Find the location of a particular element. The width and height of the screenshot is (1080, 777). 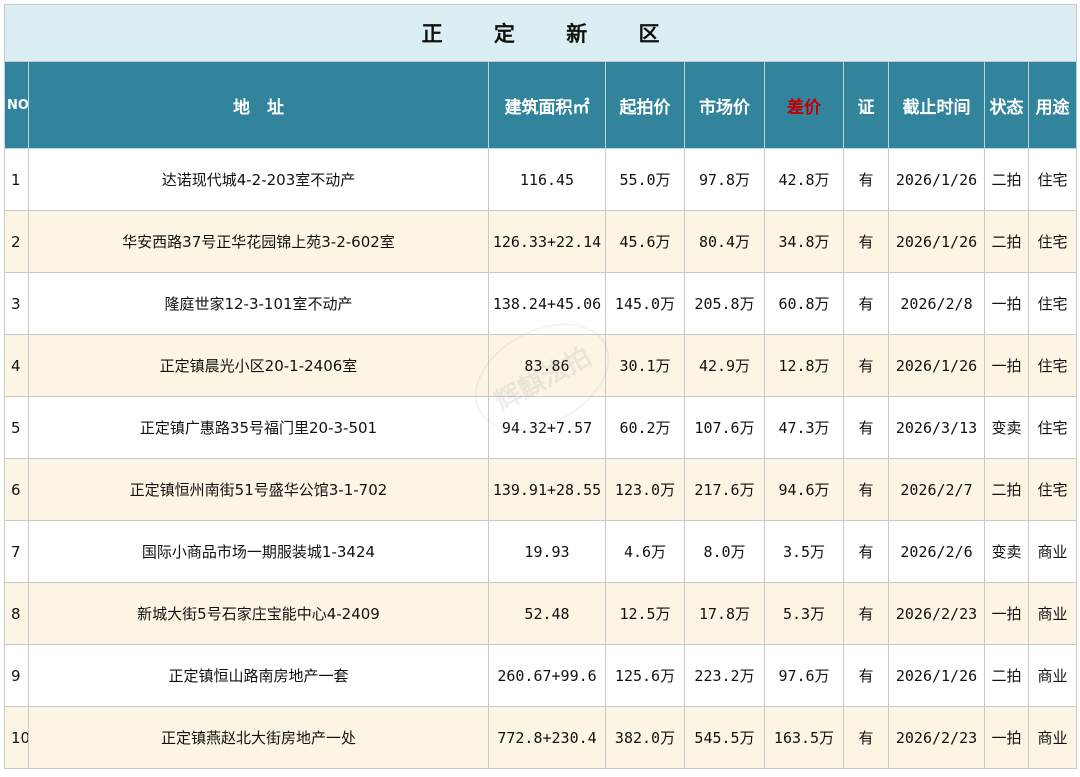

cell-market-price: 223.2万 is located at coordinates (724, 675).